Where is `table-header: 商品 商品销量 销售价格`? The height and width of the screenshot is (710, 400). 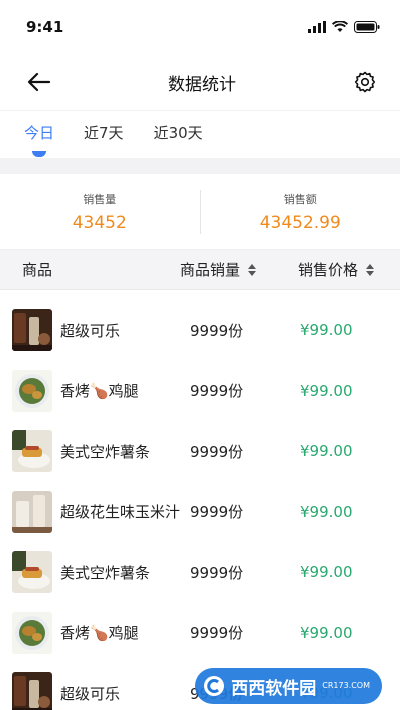 table-header: 商品 商品销量 销售价格 is located at coordinates (200, 270).